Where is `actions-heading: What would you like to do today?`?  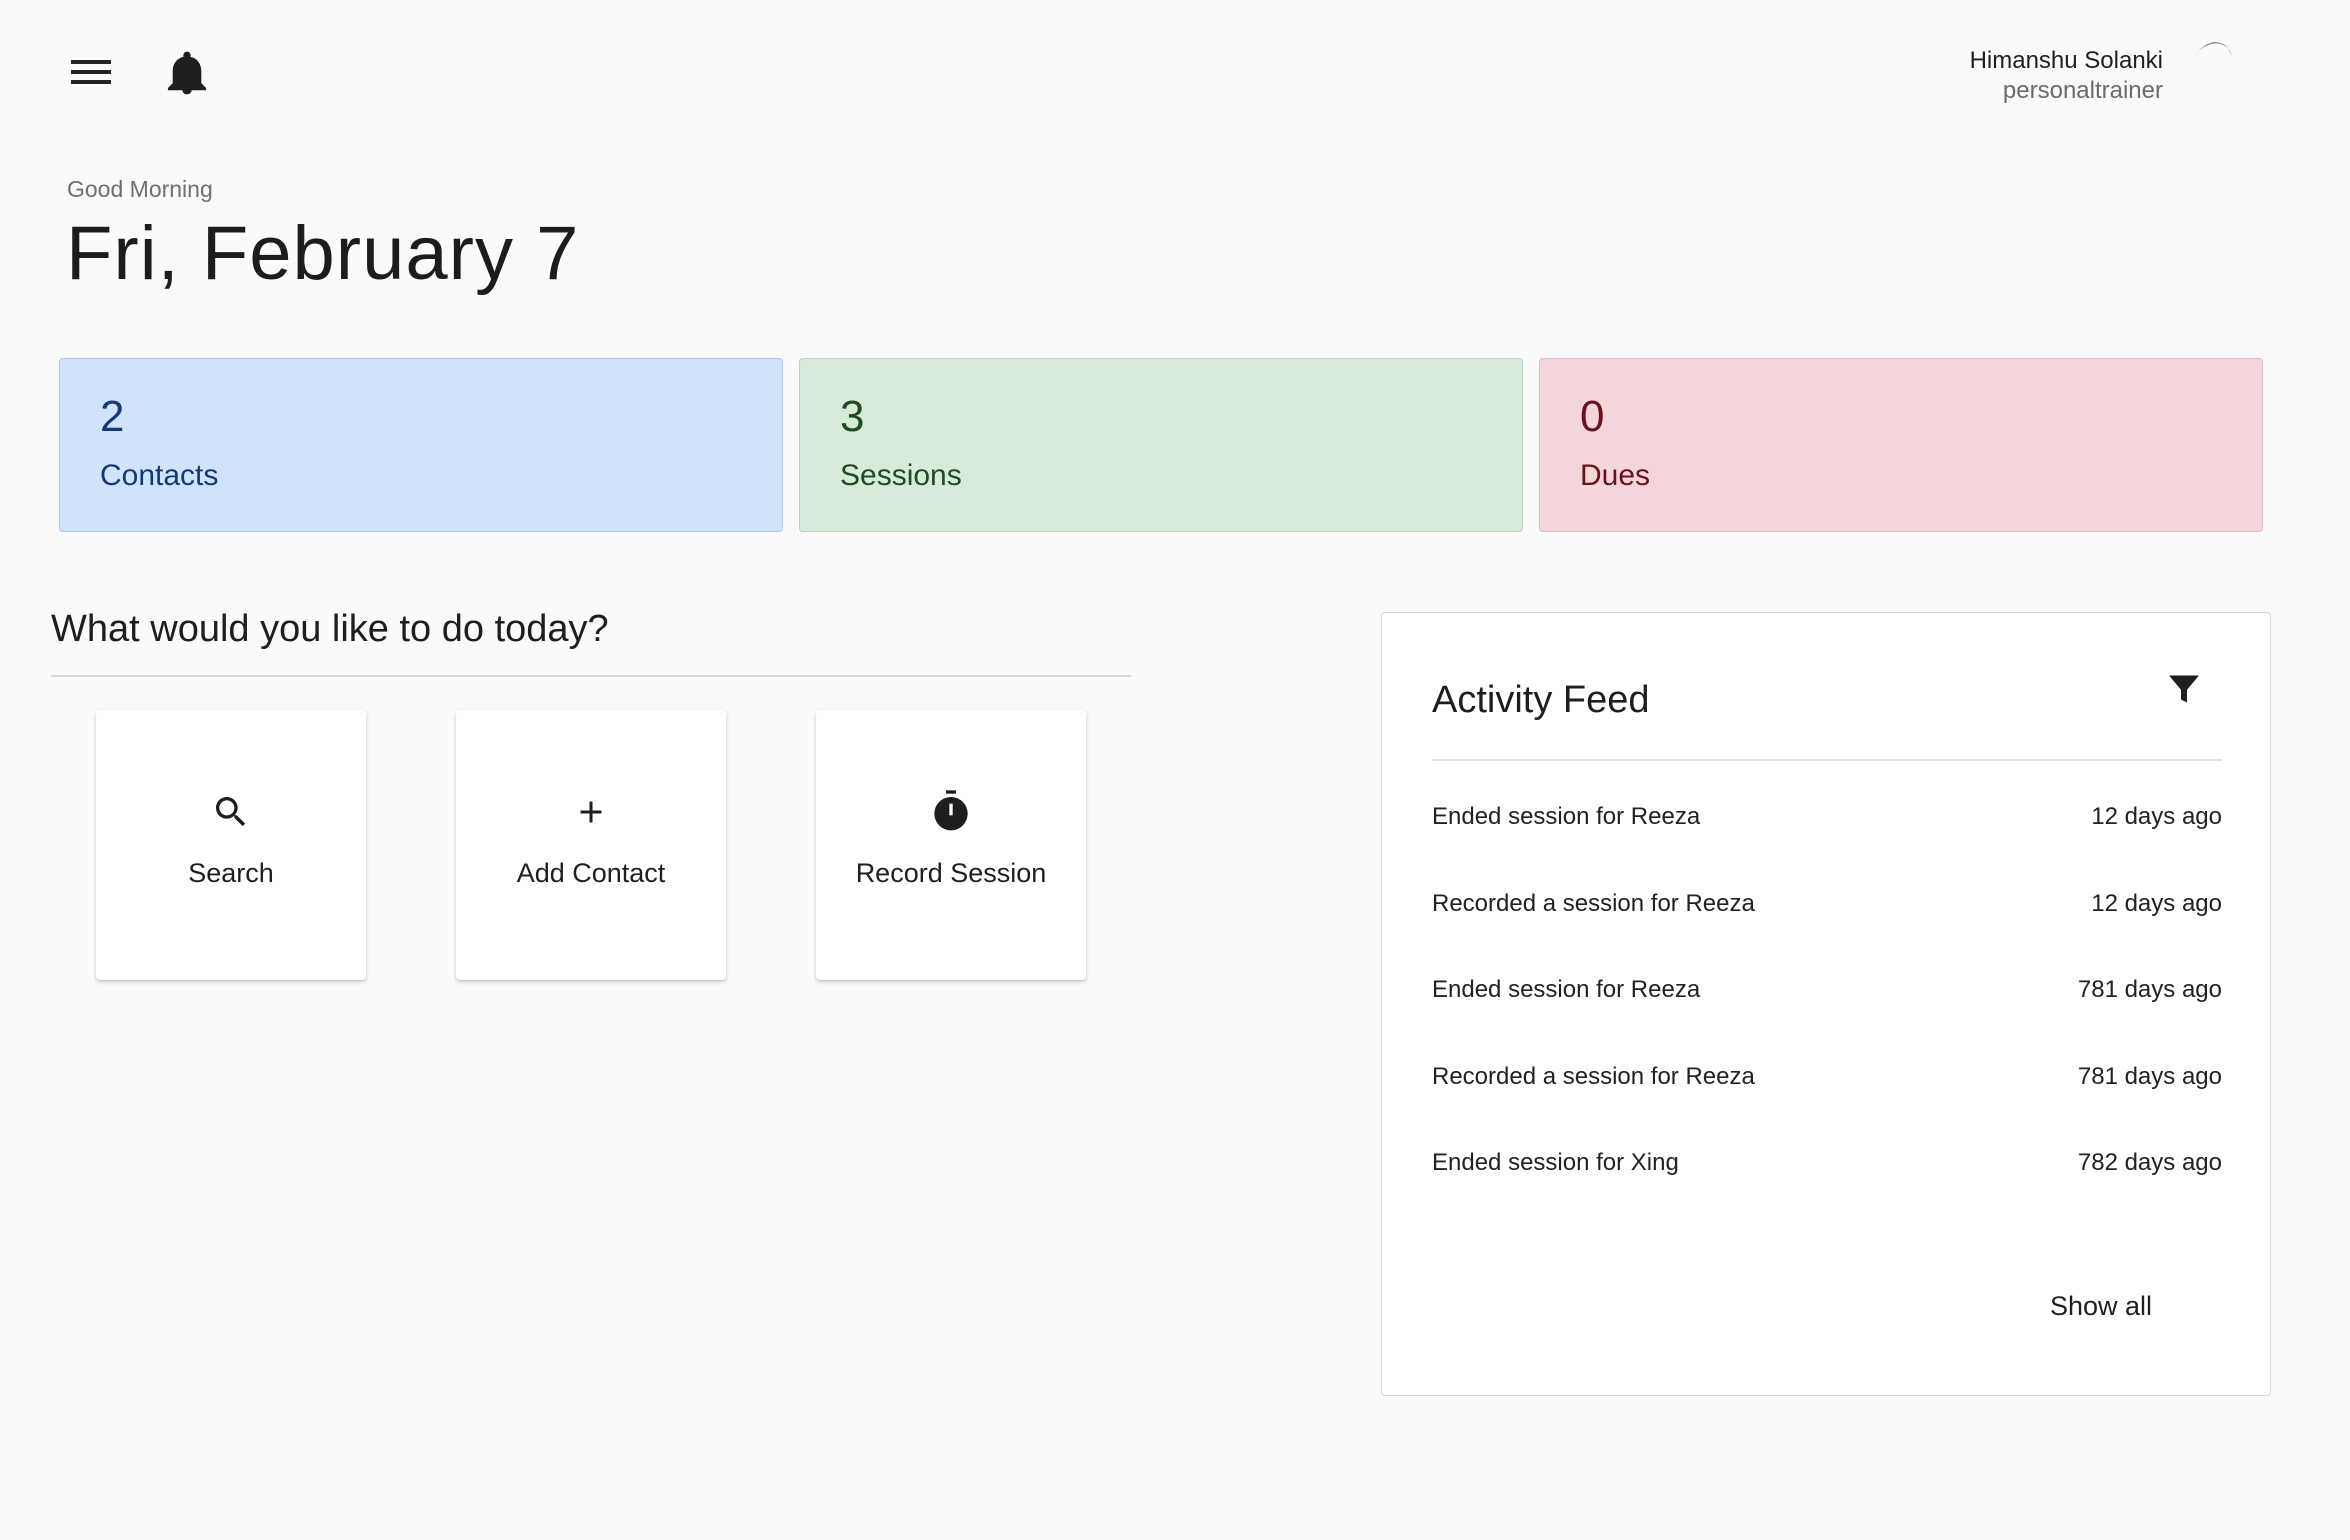 actions-heading: What would you like to do today? is located at coordinates (330, 629).